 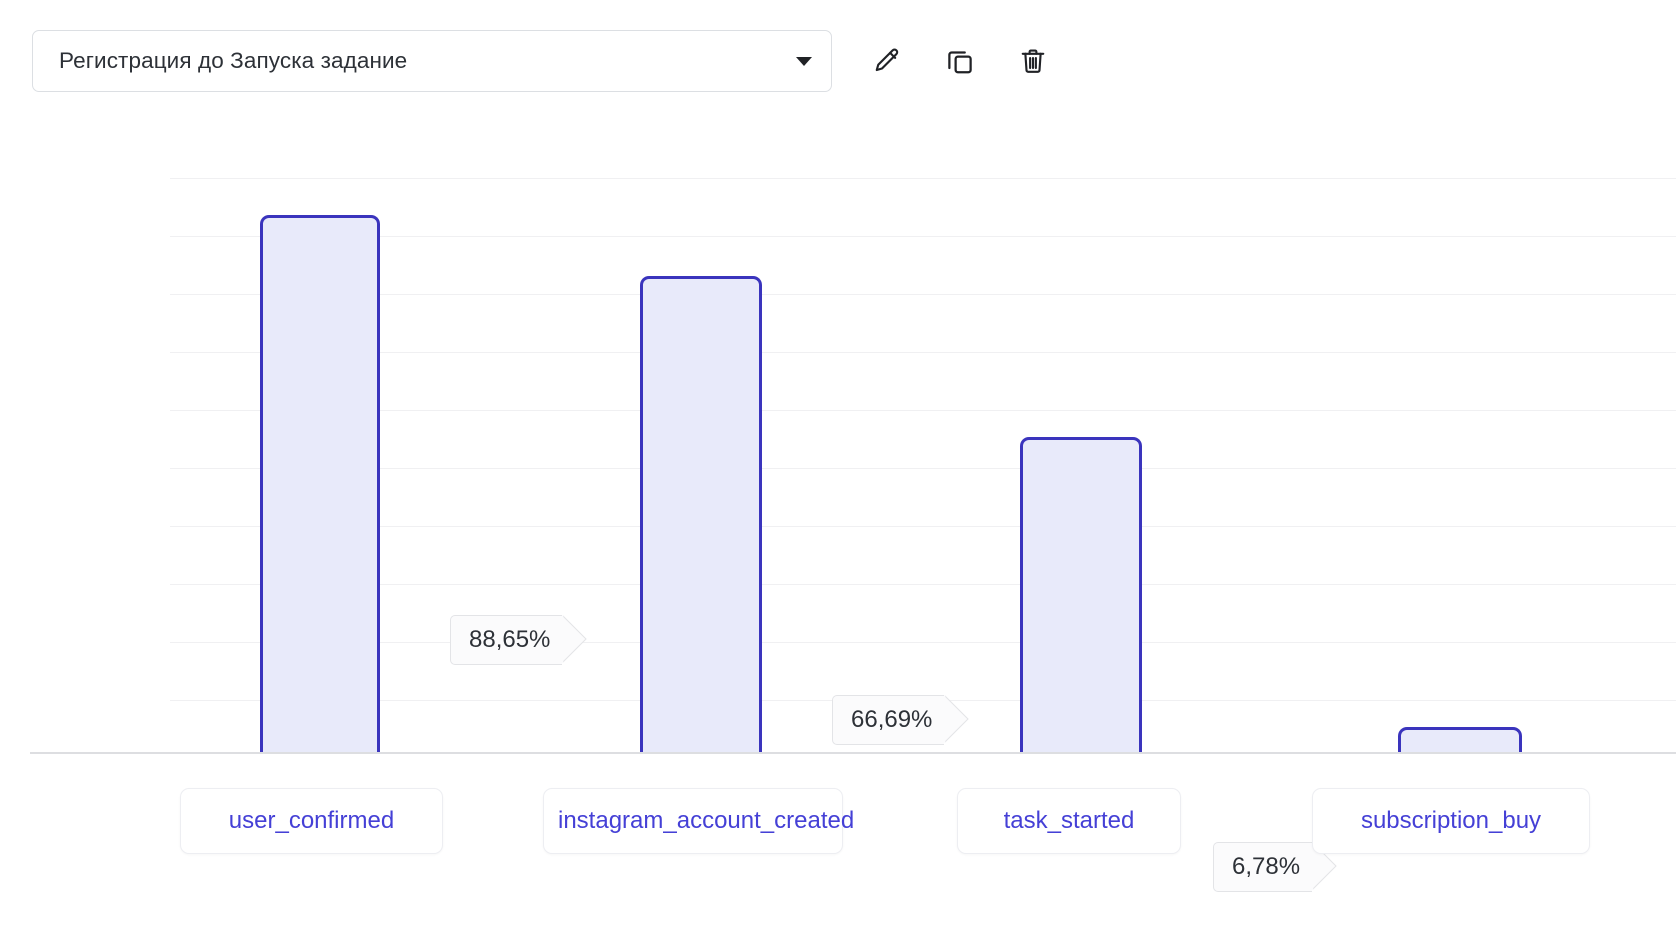 What do you see at coordinates (320, 483) in the screenshot?
I see `bar-user-confirmed` at bounding box center [320, 483].